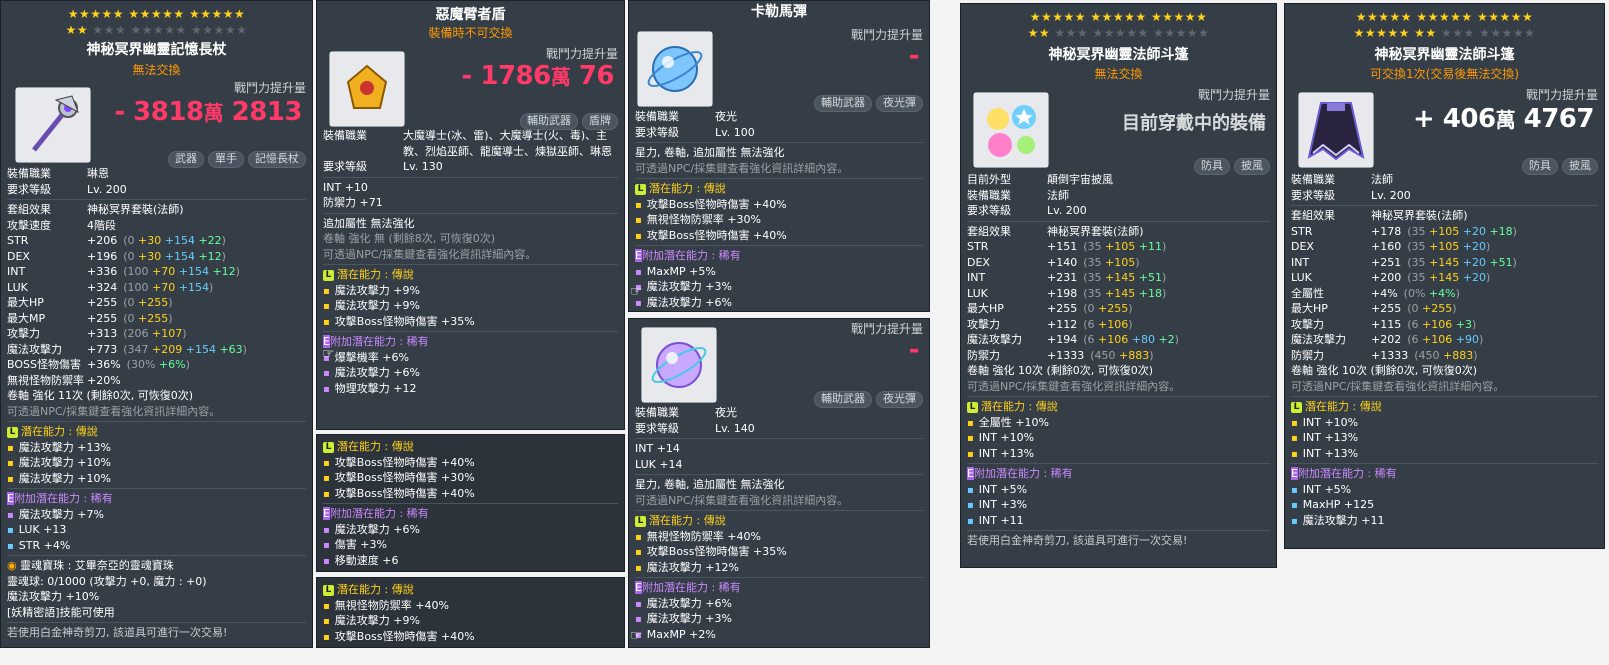  What do you see at coordinates (1444, 33) in the screenshot?
I see `star-force-row: ★★★★★ ★★ ★★★ ★★★★★` at bounding box center [1444, 33].